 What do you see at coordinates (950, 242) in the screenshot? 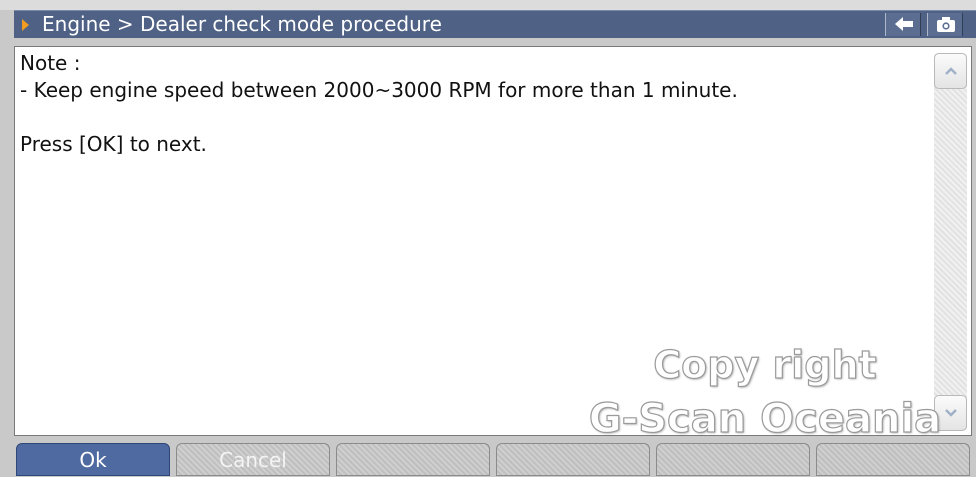
I see `vertical-scrollbar` at bounding box center [950, 242].